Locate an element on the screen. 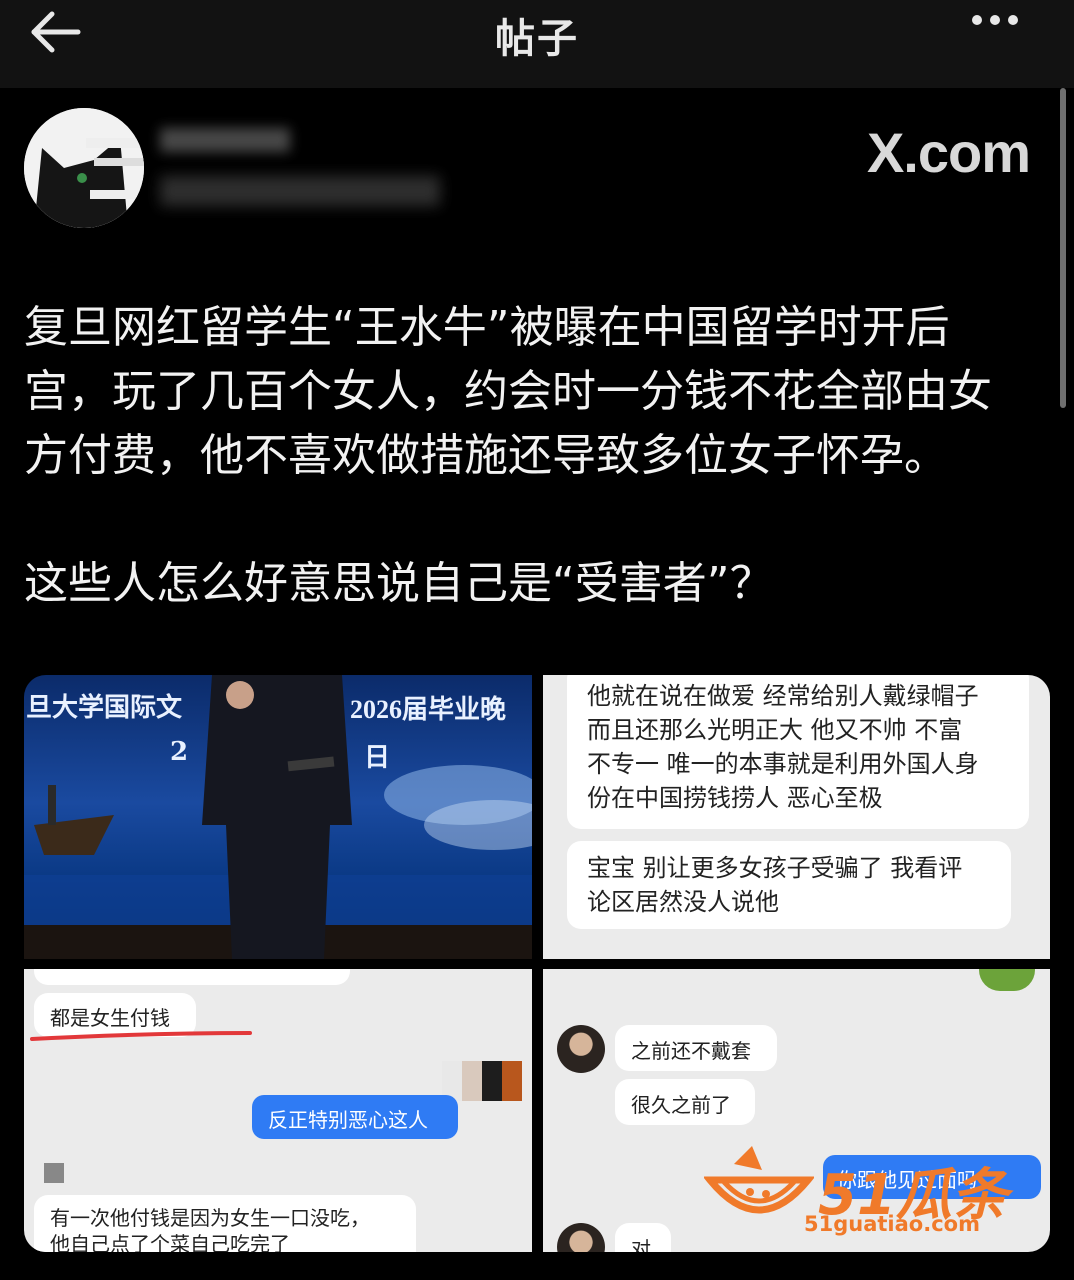  banner-text-partial-1: 2 is located at coordinates (179, 752).